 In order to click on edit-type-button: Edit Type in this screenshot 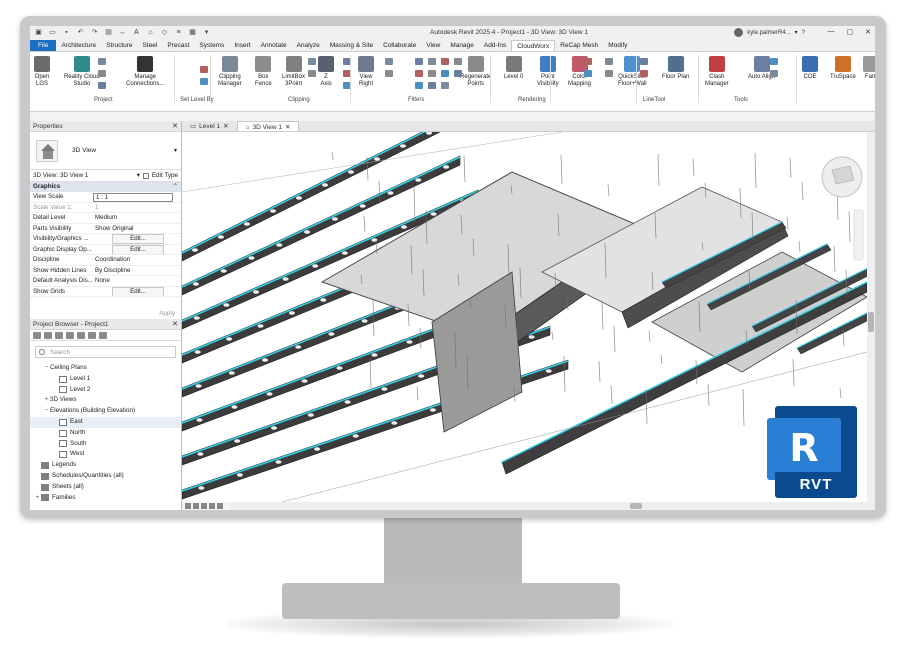, I will do `click(165, 175)`.